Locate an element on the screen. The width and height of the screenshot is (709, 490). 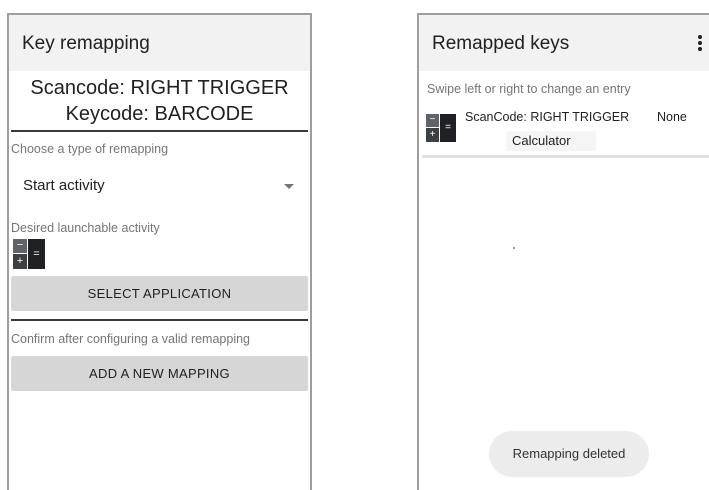
selected-app-name: Calculator is located at coordinates (86, 251).